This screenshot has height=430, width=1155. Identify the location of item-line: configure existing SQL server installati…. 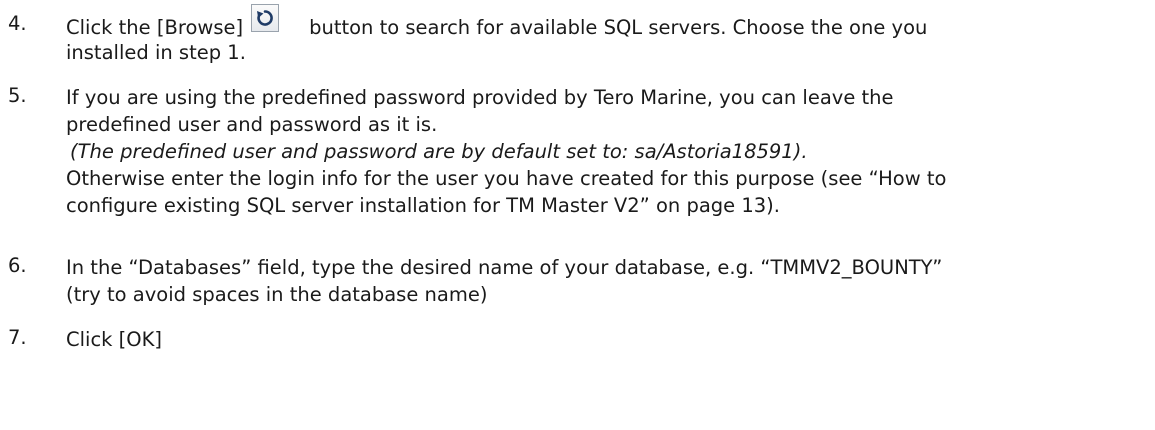
(423, 205).